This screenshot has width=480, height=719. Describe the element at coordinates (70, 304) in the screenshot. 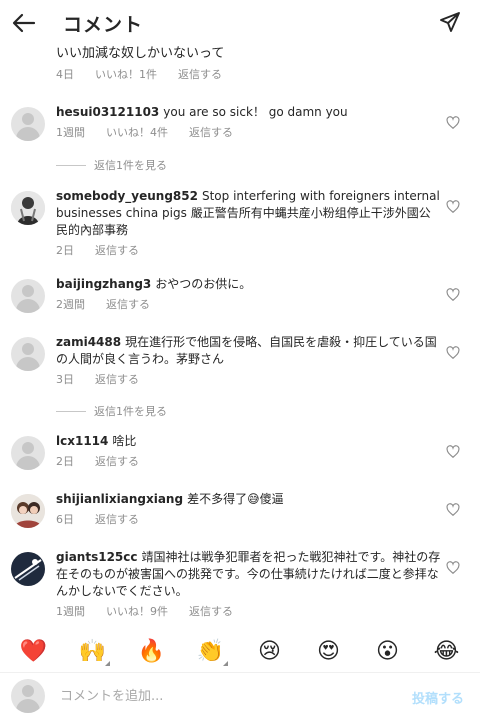

I see `timestamp: 2週間` at that location.